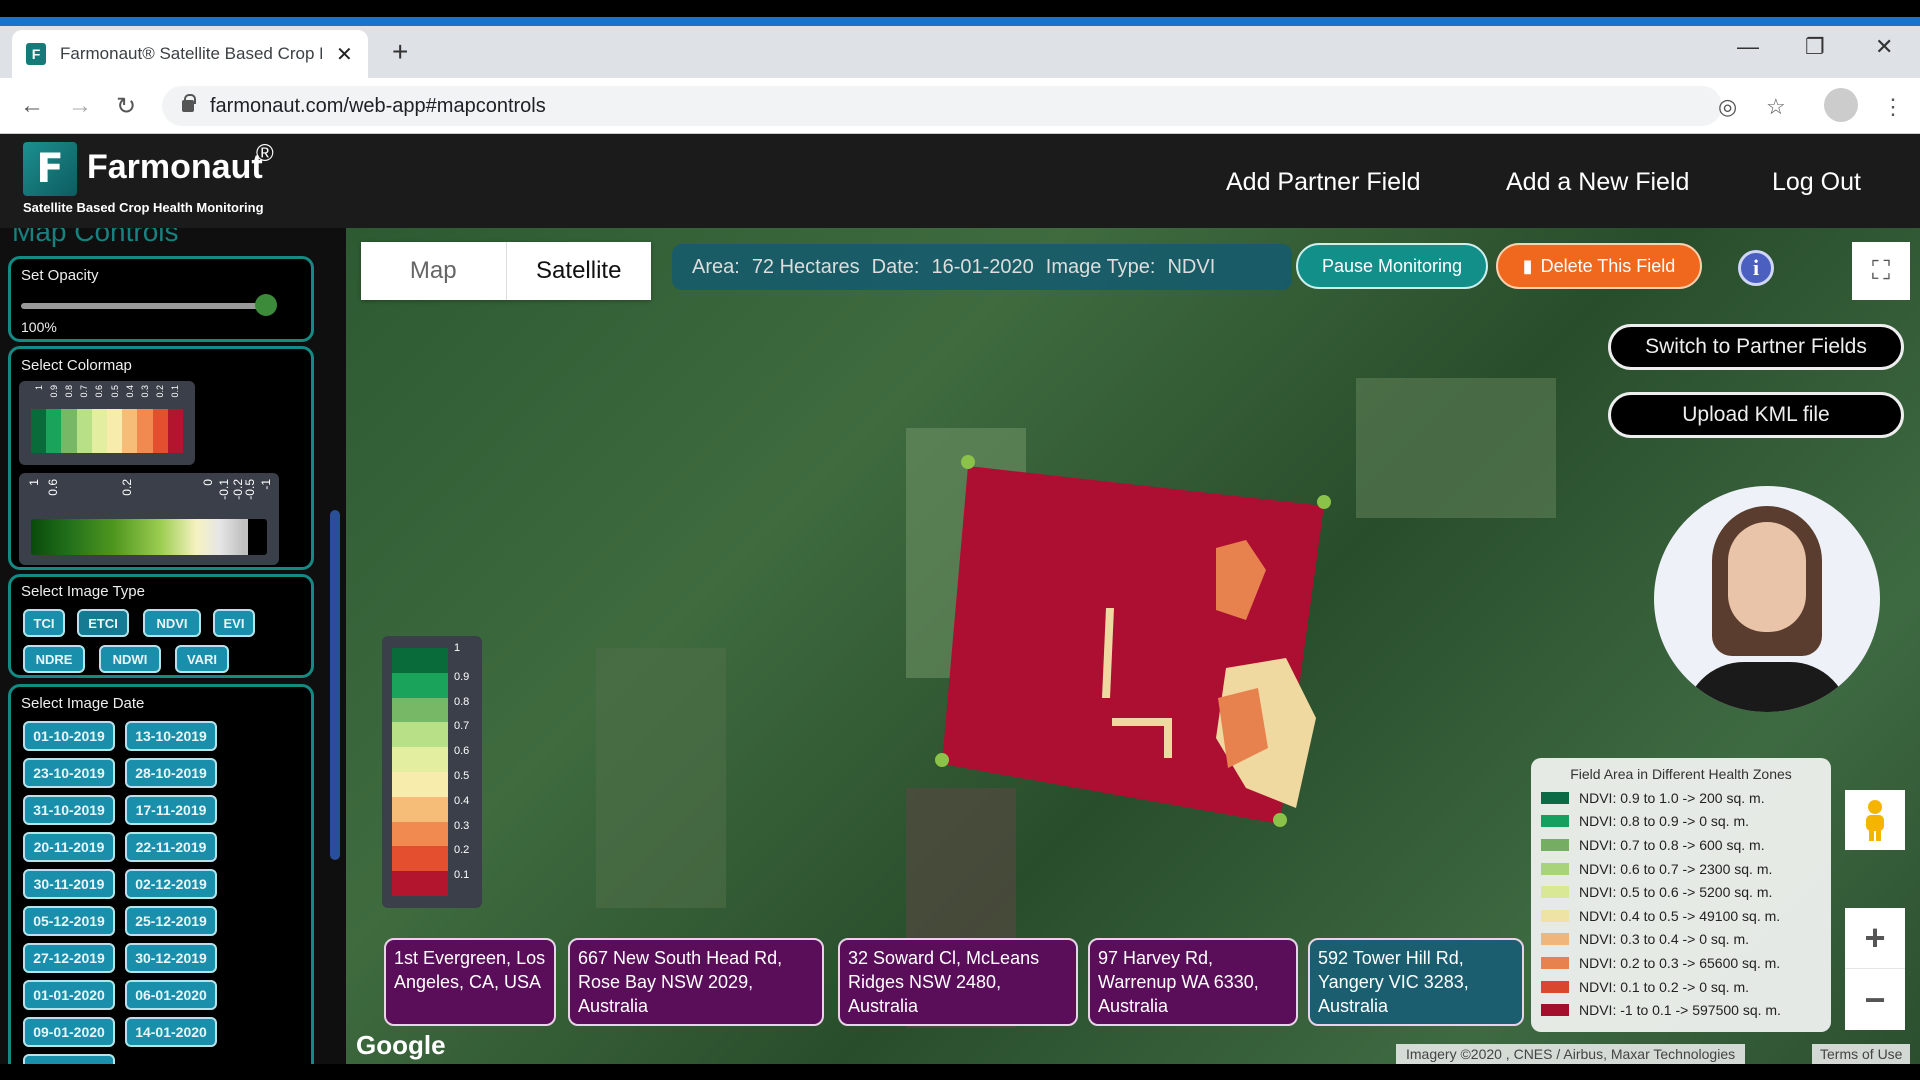 The width and height of the screenshot is (1920, 1080). Describe the element at coordinates (1816, 182) in the screenshot. I see `log-out-link: Log Out` at that location.